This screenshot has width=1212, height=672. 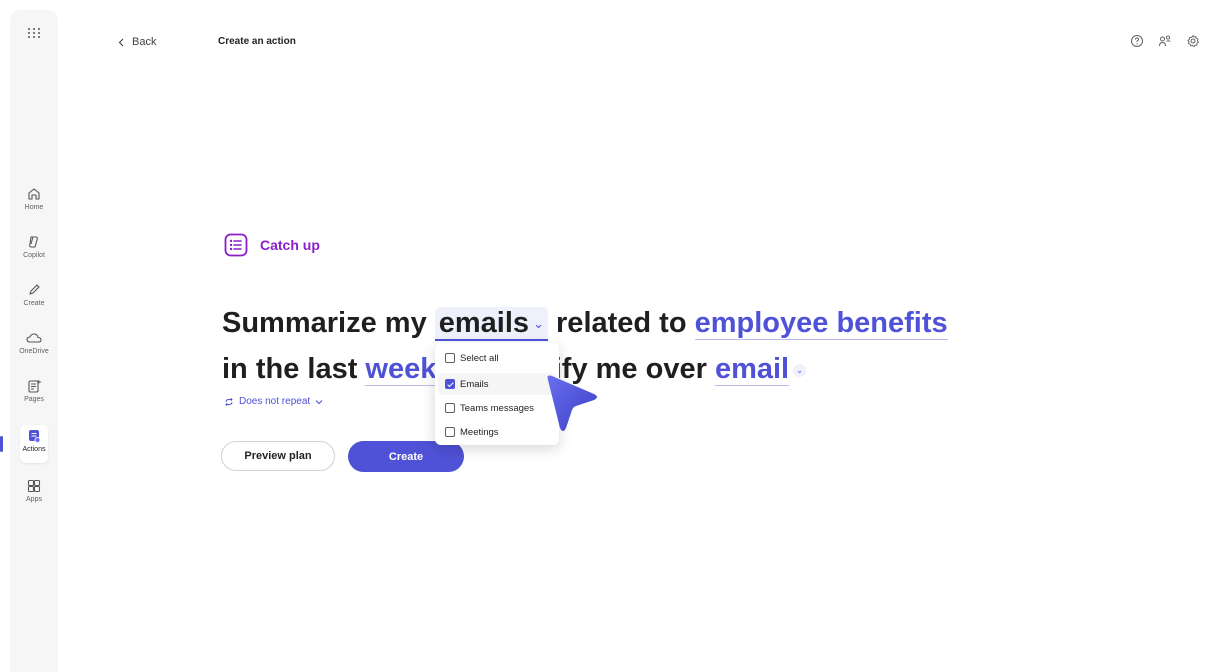 I want to click on nav-item-apps: Apps, so click(x=34, y=500).